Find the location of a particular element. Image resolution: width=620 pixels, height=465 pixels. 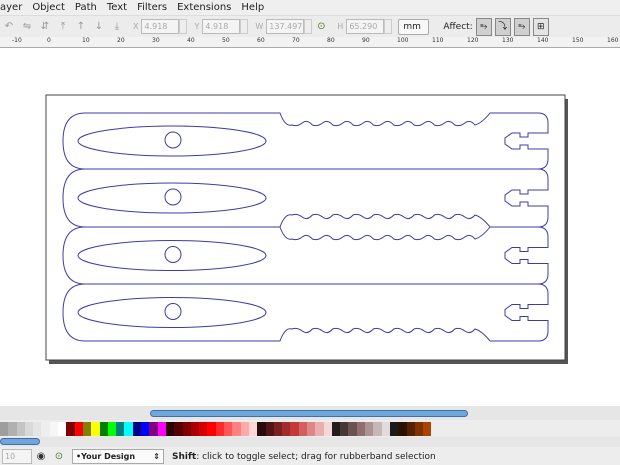

layer-select: •Your Design ⇕ is located at coordinates (118, 456).